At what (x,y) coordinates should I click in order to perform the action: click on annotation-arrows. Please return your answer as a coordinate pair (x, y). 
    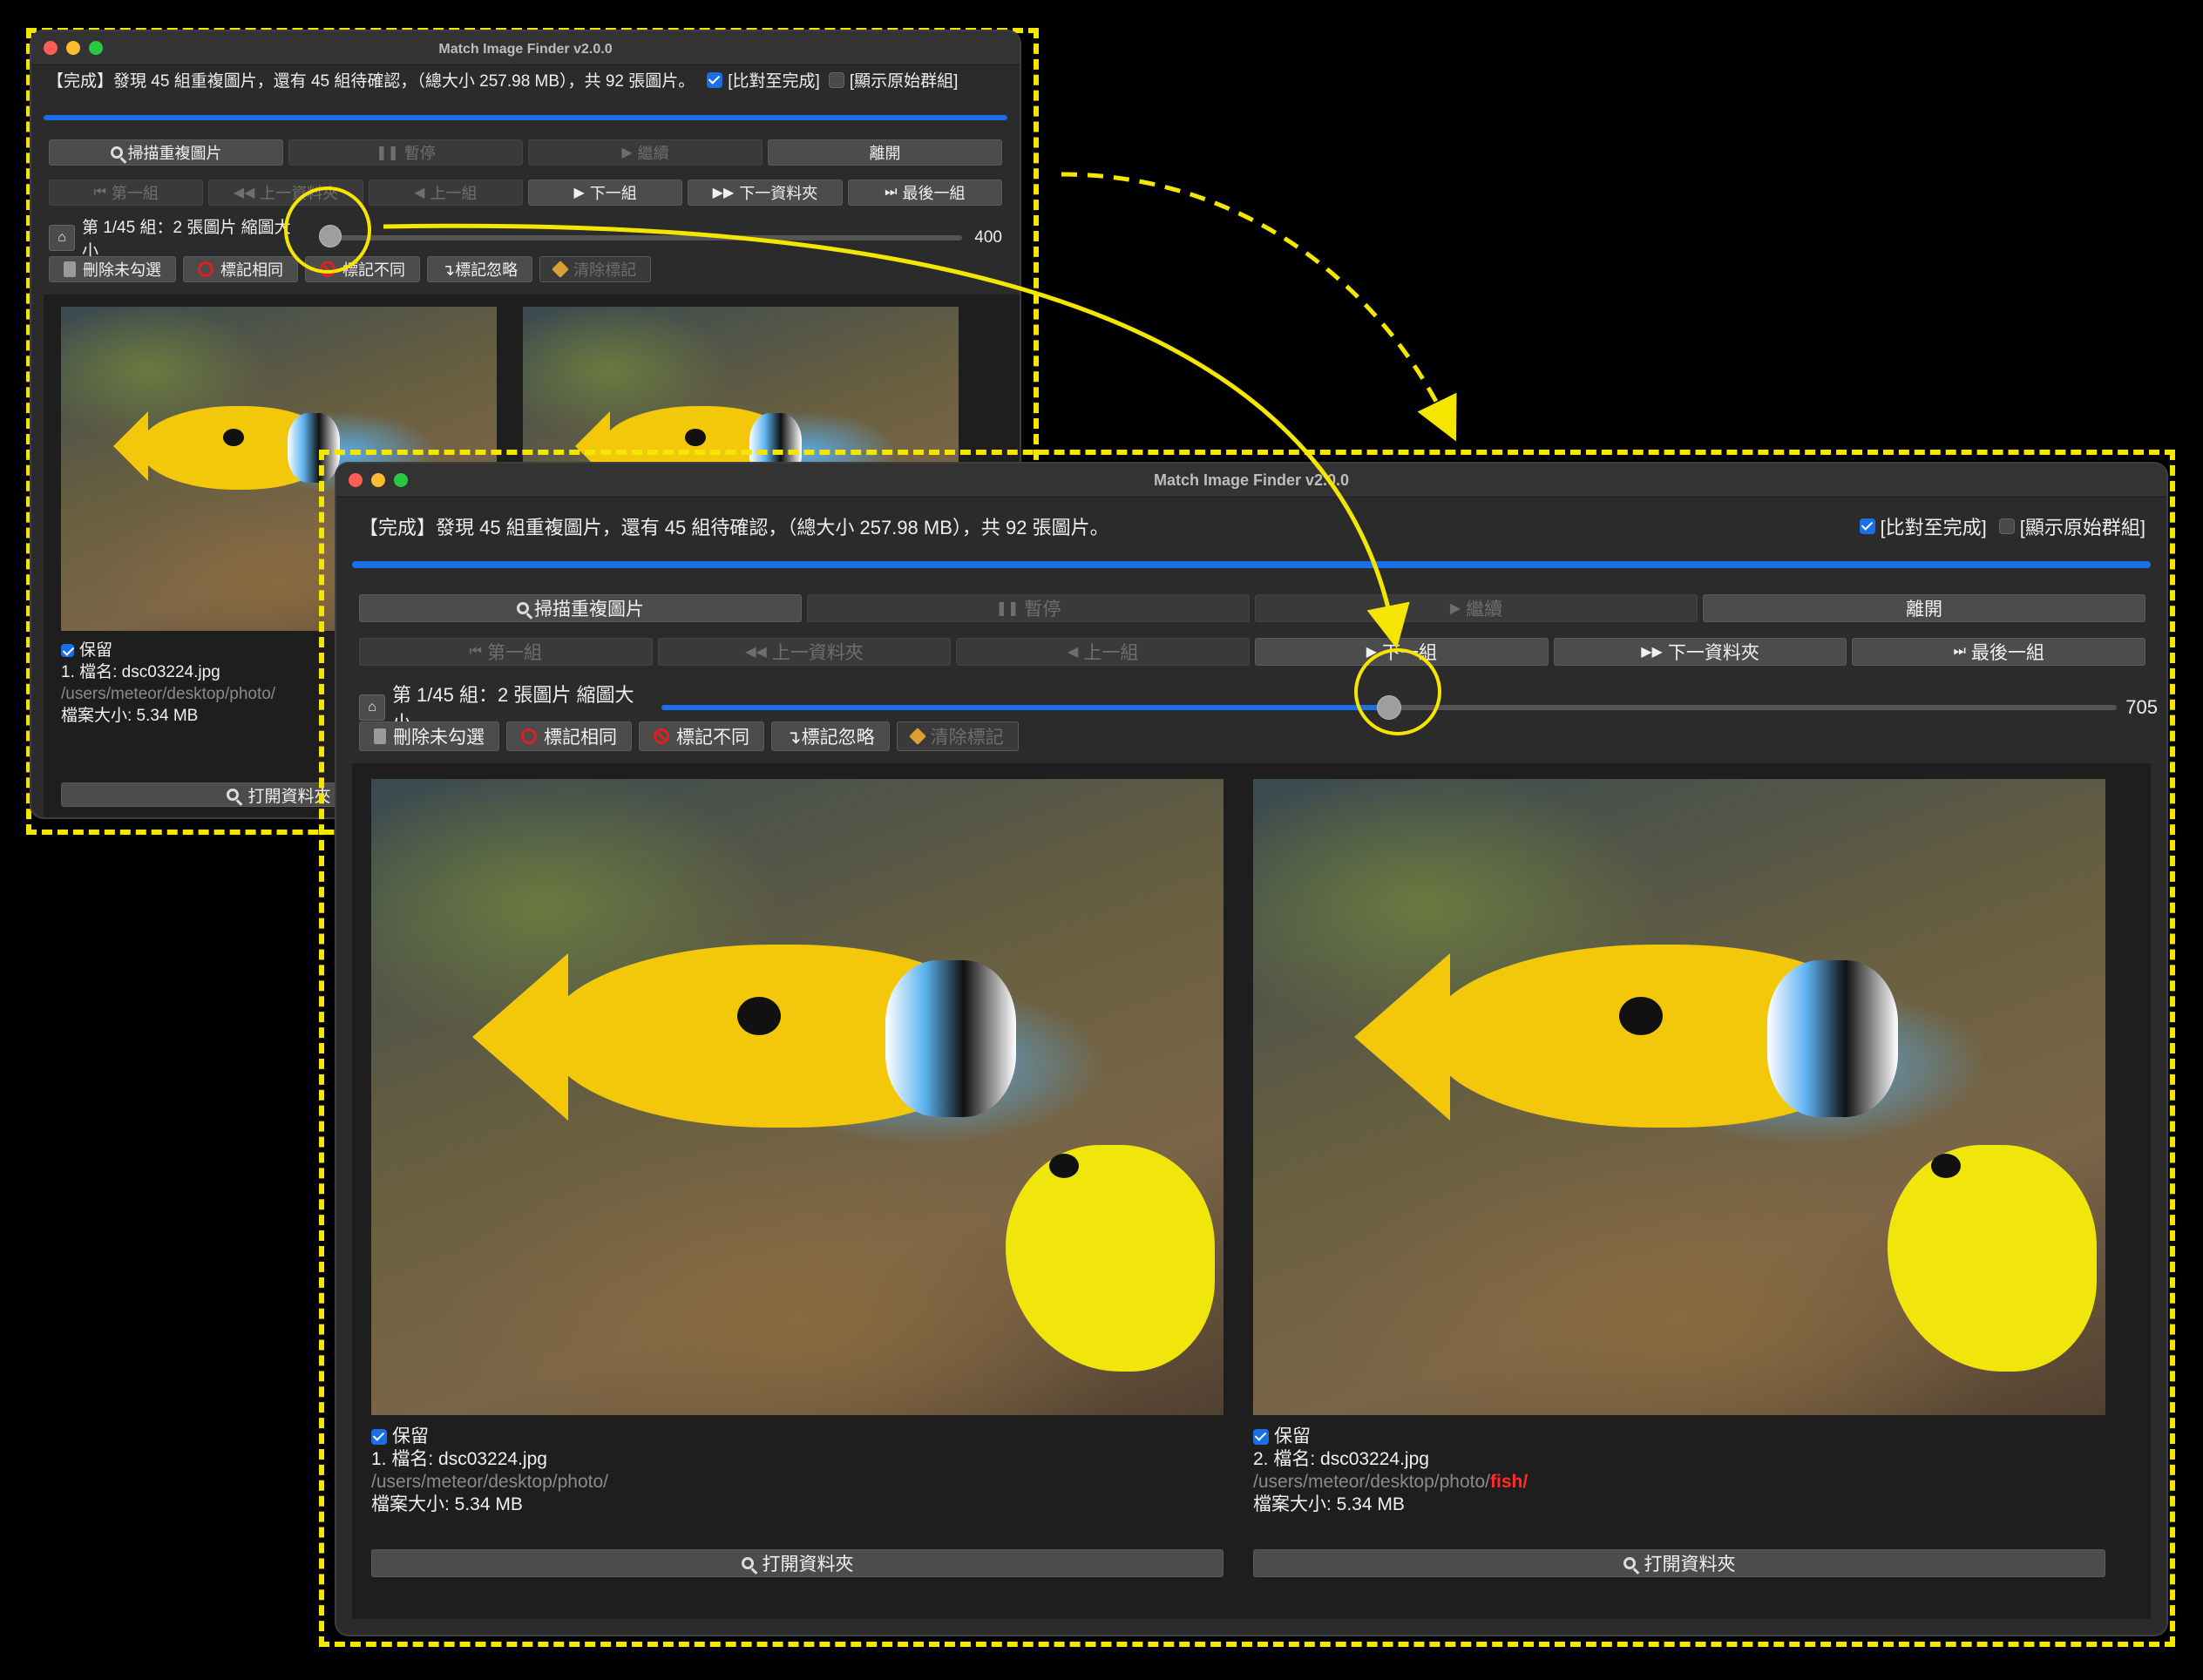
    Looking at the image, I should click on (920, 410).